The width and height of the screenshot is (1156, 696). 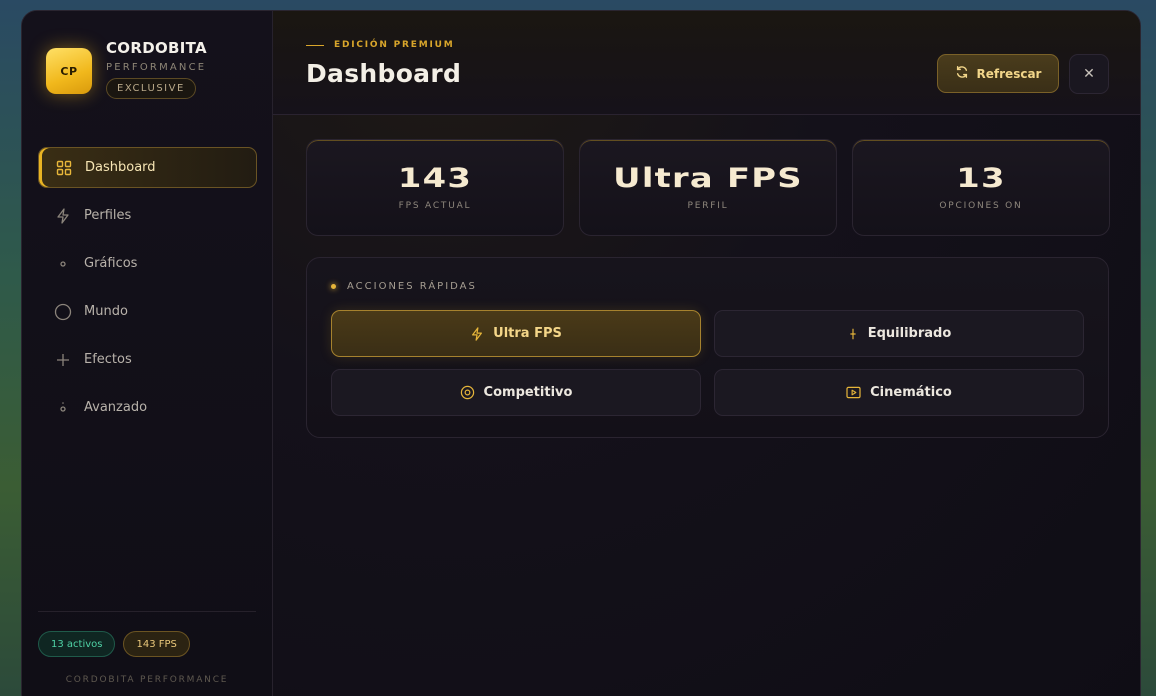 I want to click on brand-name: CORDOBITA, so click(x=156, y=48).